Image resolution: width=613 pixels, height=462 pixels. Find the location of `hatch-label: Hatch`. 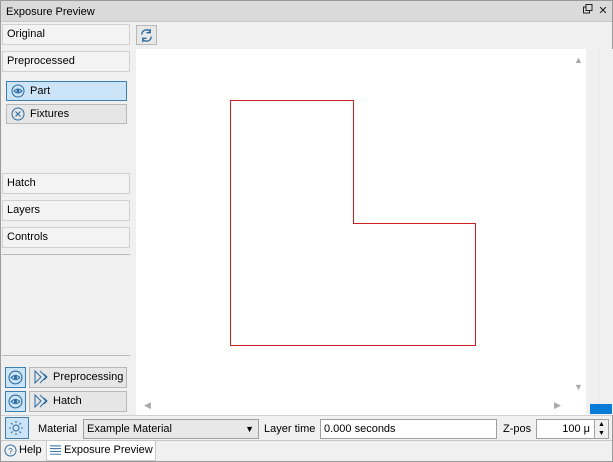

hatch-label: Hatch is located at coordinates (67, 401).